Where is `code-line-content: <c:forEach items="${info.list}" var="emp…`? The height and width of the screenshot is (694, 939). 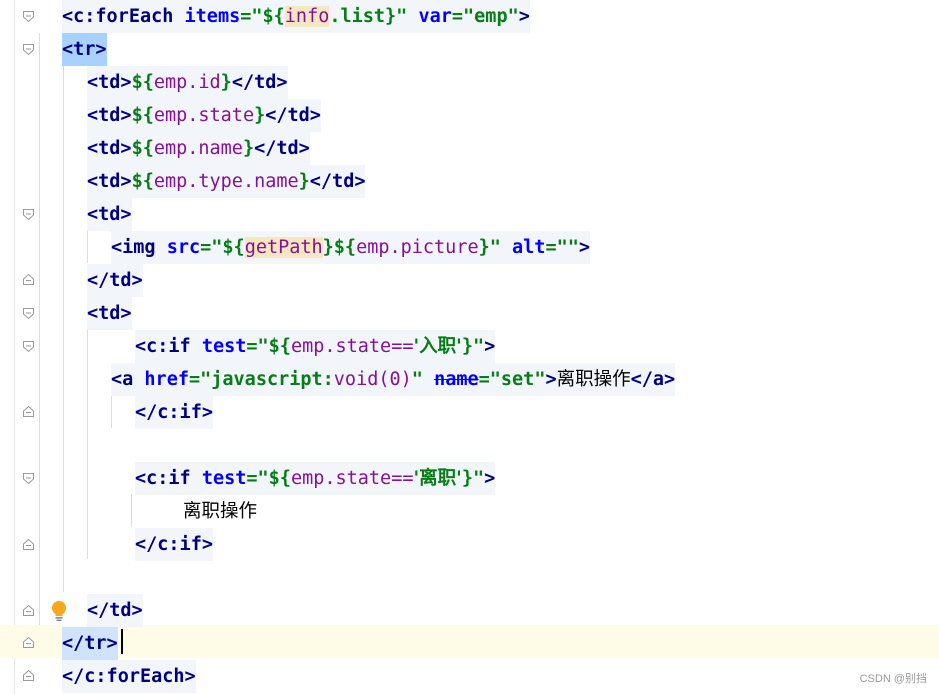 code-line-content: <c:forEach items="${info.list}" var="emp… is located at coordinates (296, 16).